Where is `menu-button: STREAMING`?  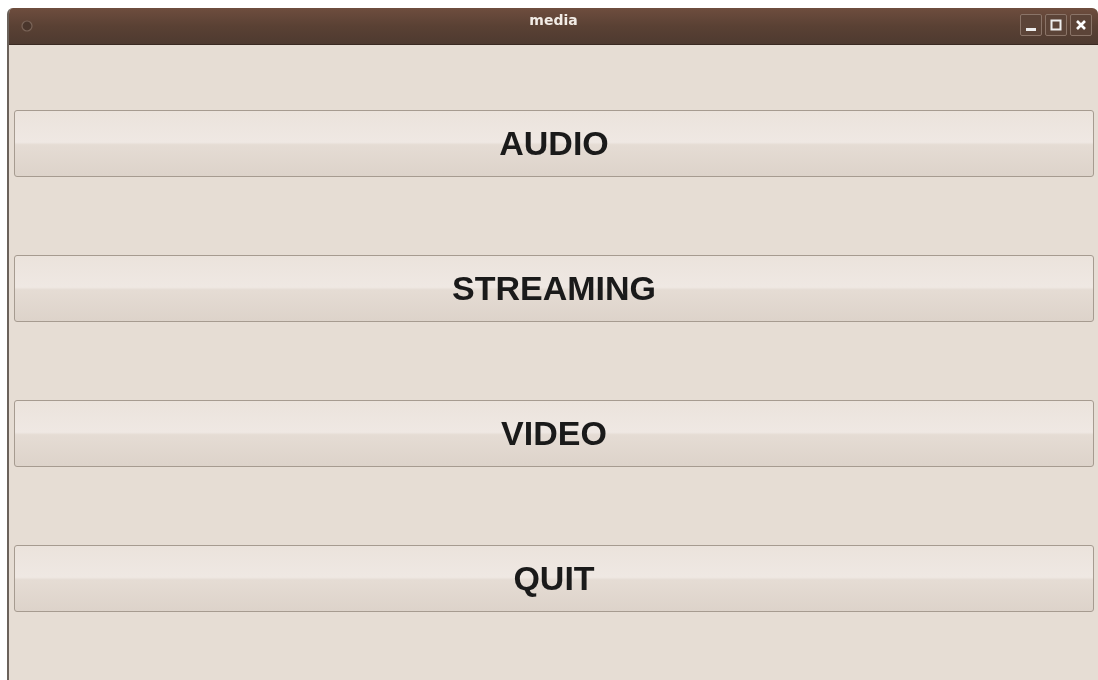 menu-button: STREAMING is located at coordinates (554, 288).